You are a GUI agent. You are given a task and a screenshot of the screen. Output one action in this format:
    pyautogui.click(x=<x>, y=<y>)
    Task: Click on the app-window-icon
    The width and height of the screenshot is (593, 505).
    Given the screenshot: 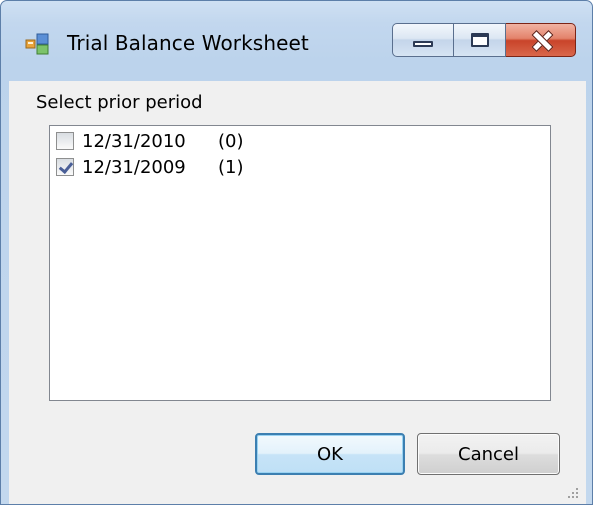 What is the action you would take?
    pyautogui.click(x=37, y=44)
    